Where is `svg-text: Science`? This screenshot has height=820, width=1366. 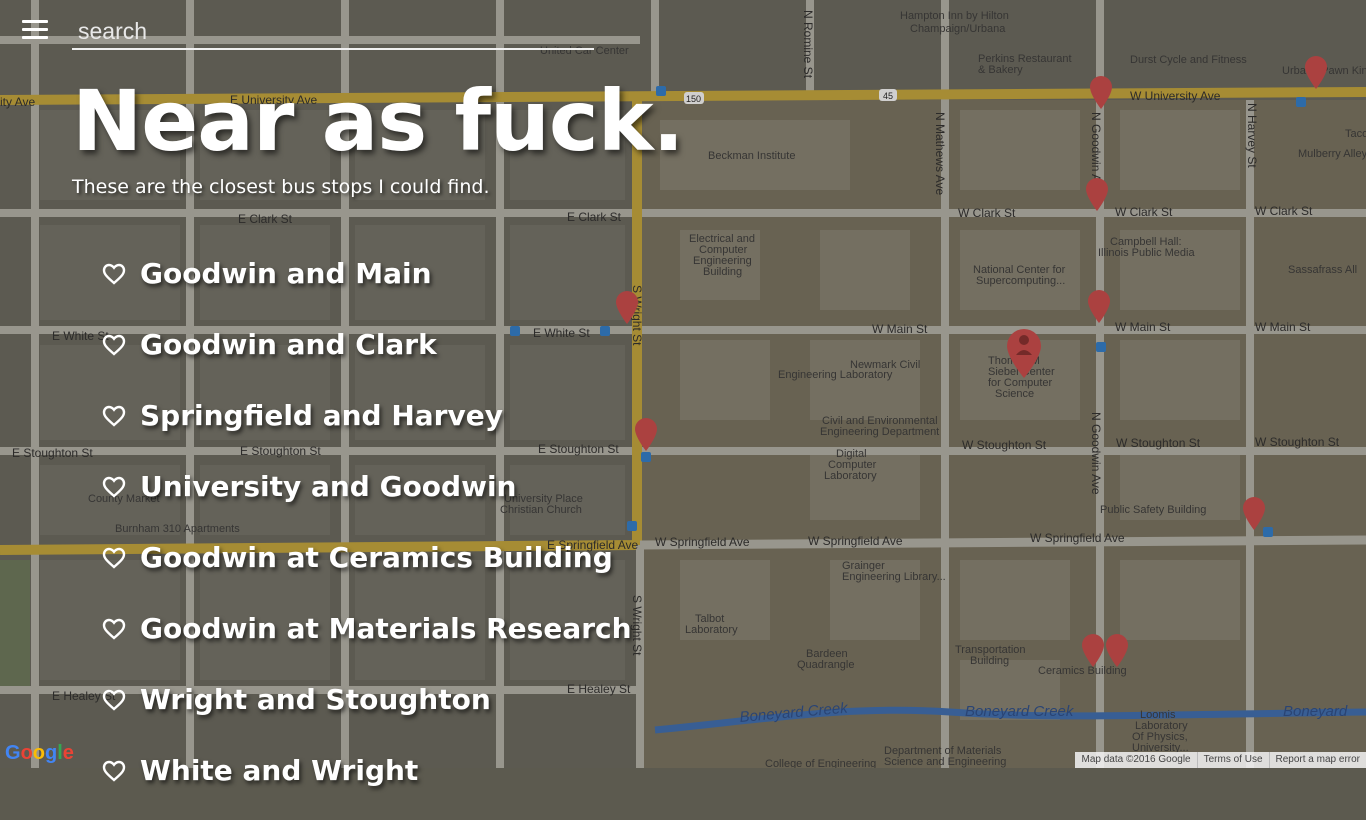
svg-text: Science is located at coordinates (1014, 394).